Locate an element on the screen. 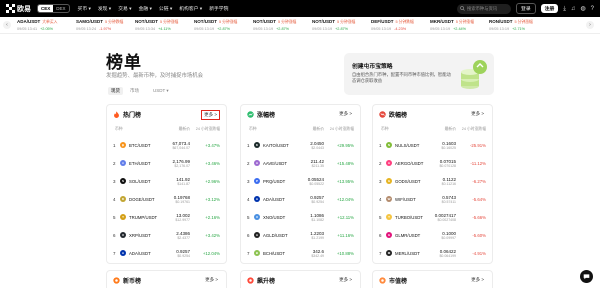 The height and width of the screenshot is (288, 600). globe-icon: ◍ is located at coordinates (582, 9).